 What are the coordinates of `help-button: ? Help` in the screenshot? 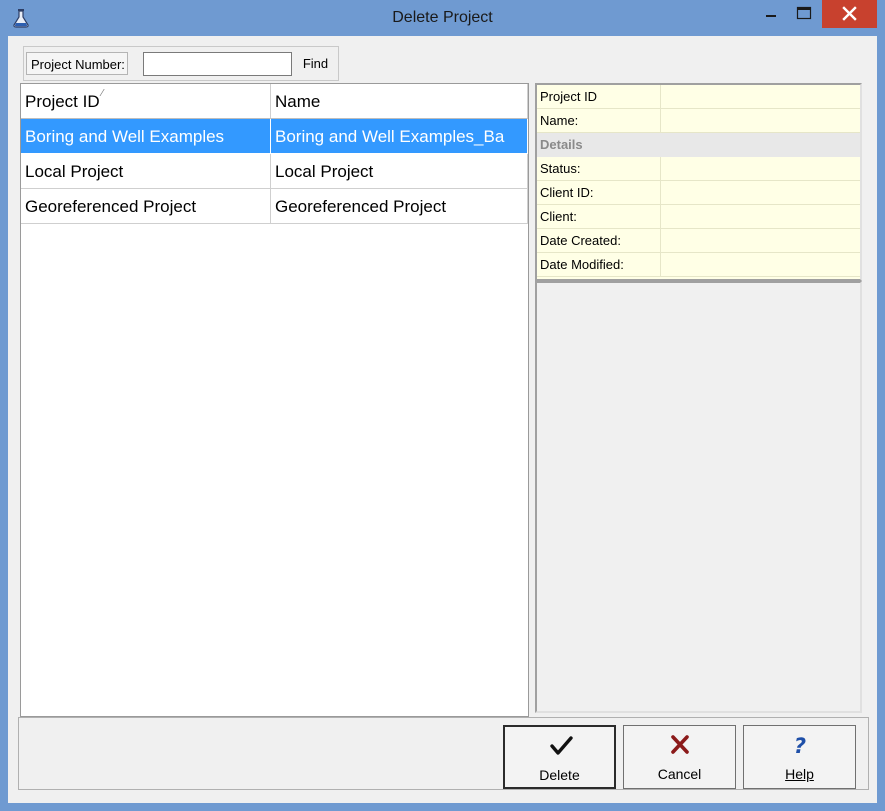 It's located at (799, 757).